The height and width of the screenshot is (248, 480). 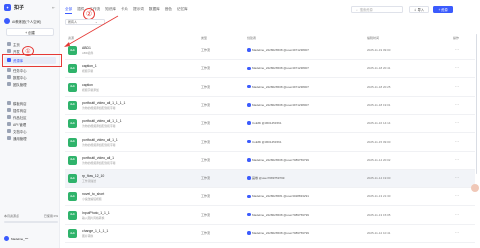 What do you see at coordinates (182, 10) in the screenshot?
I see `tab-memory: 记忆库` at bounding box center [182, 10].